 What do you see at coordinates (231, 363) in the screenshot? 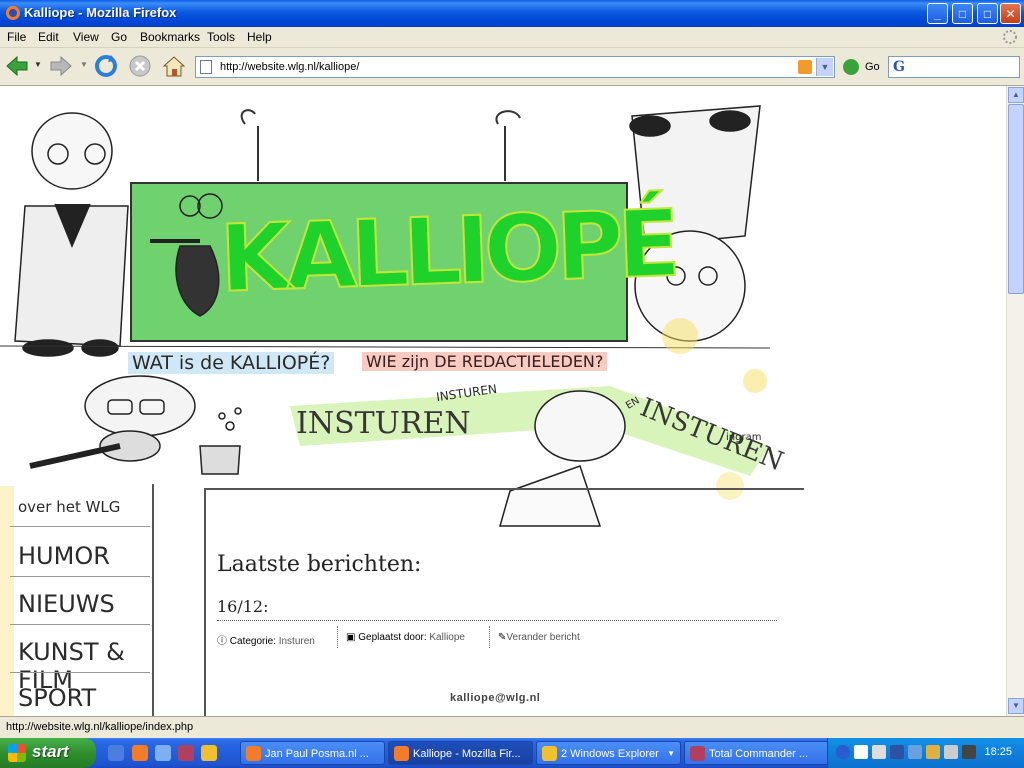
I see `link-wat-is-kalliope: WAT is de KALLIOPÉ?` at bounding box center [231, 363].